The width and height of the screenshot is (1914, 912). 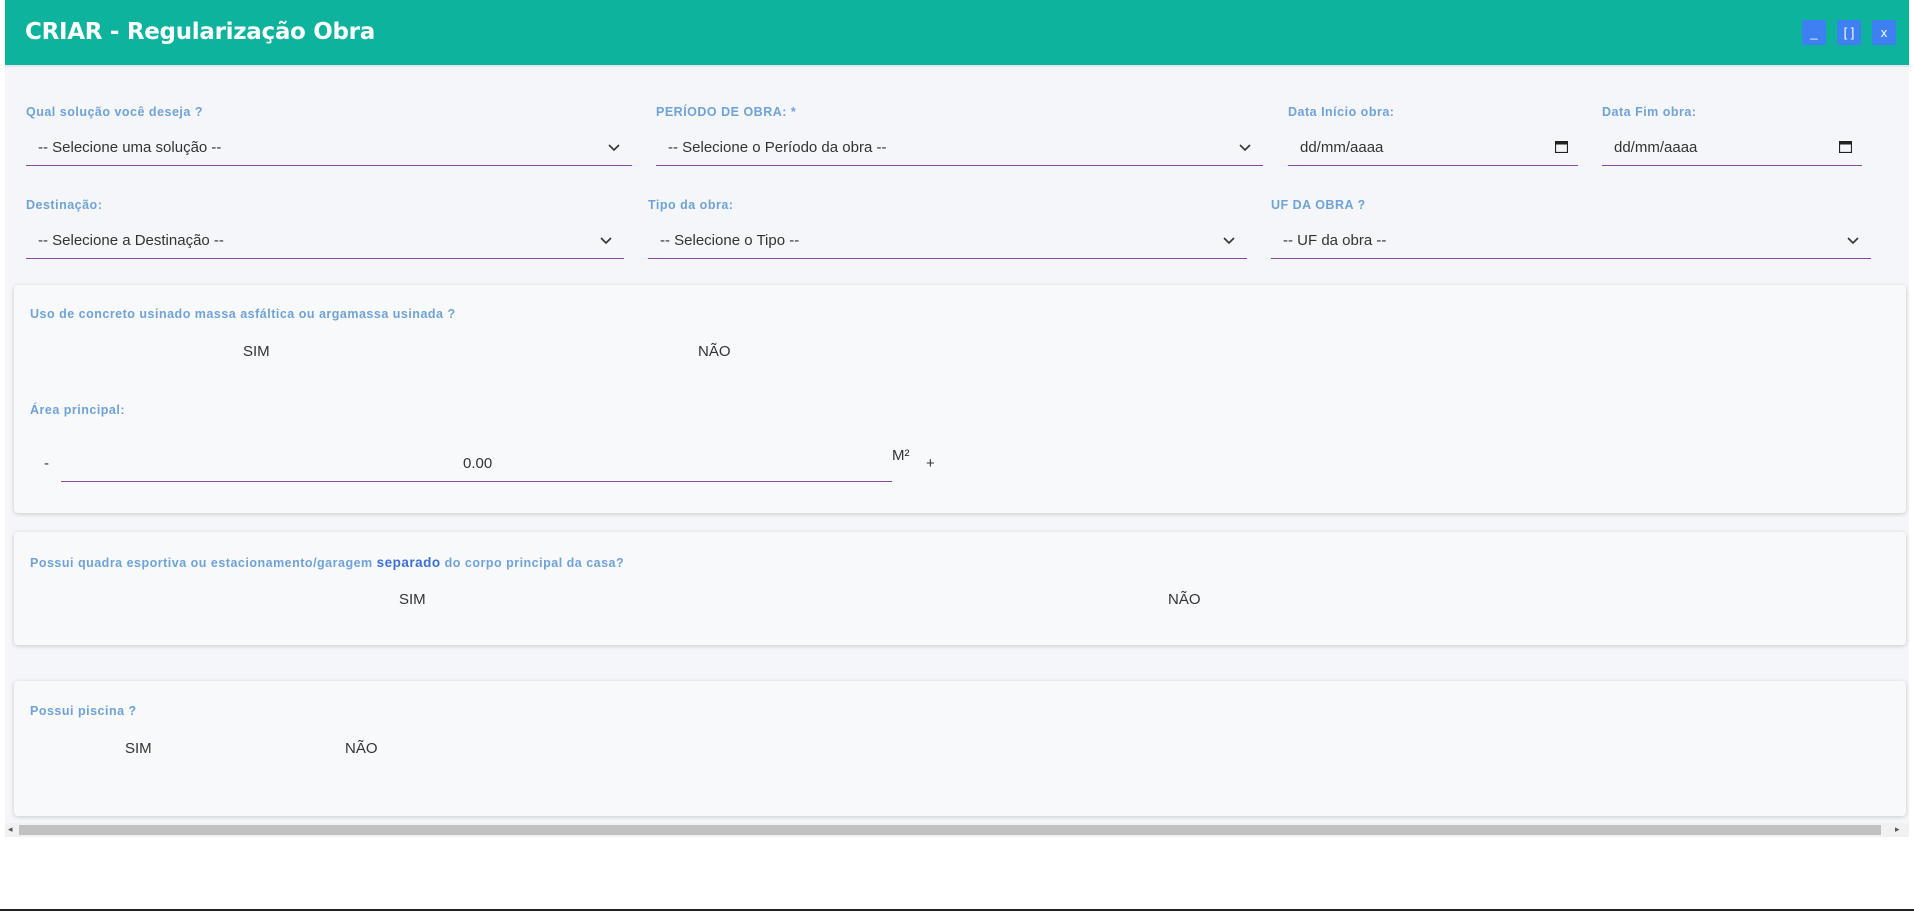 I want to click on bottom-divider, so click(x=957, y=910).